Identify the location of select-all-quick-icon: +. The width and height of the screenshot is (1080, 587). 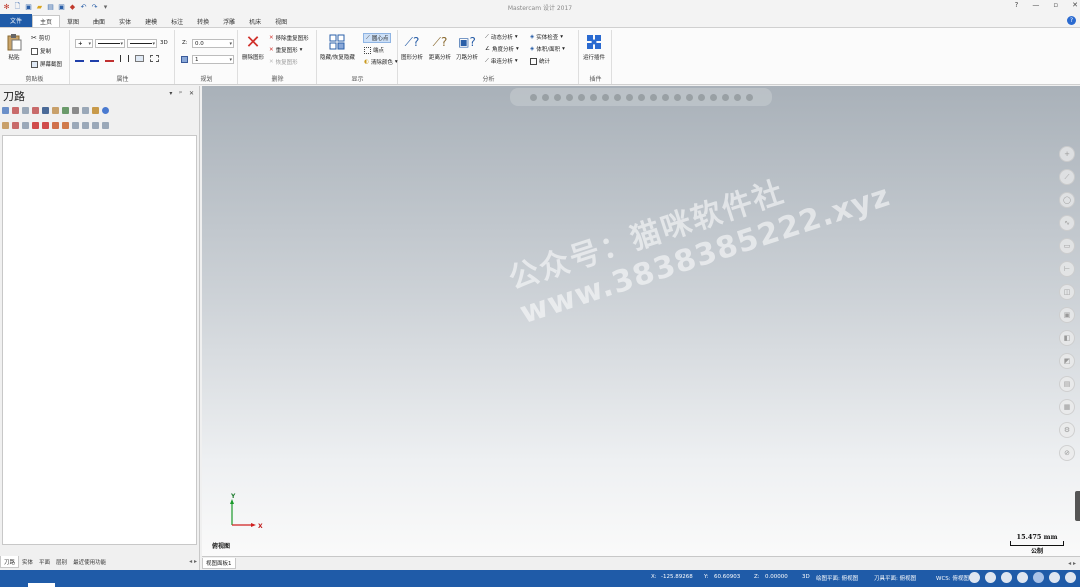
(1067, 154).